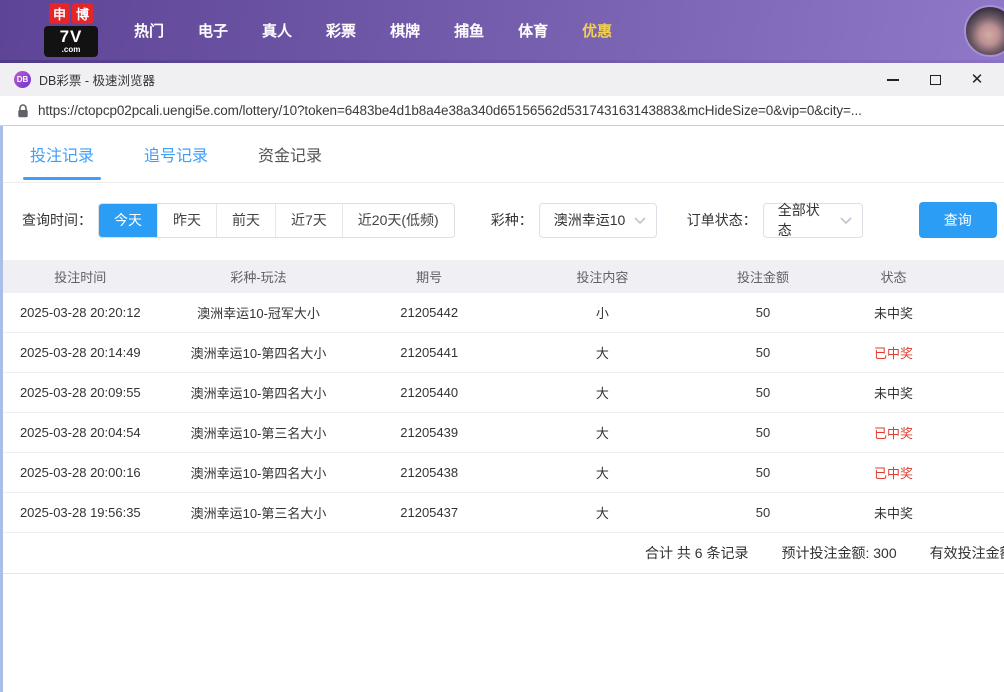 This screenshot has width=1004, height=692. I want to click on main-nav: 热门 电子 真人 彩票 棋牌 捕鱼 体育 优惠, so click(373, 30).